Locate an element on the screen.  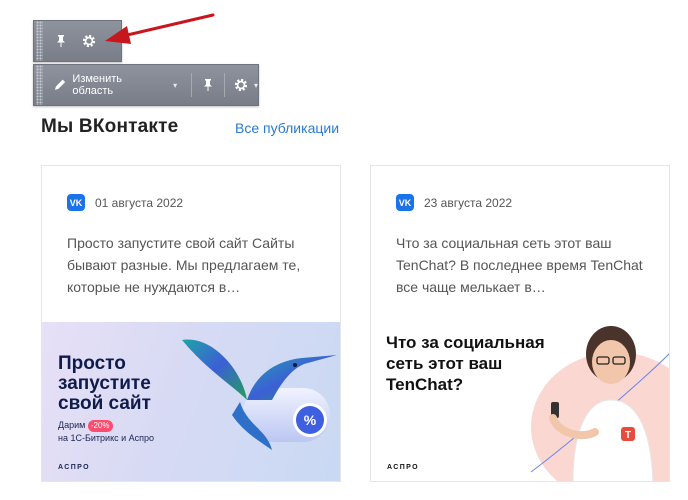
image-headline: Просто запустите свой сайт is located at coordinates (104, 384).